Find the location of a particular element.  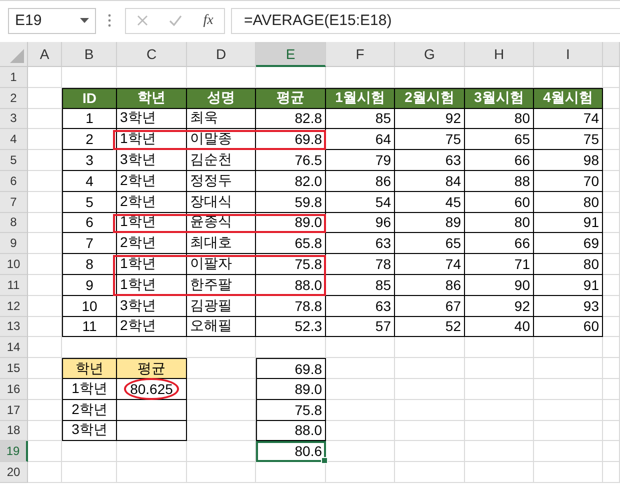

table-cell: 96 is located at coordinates (360, 223).